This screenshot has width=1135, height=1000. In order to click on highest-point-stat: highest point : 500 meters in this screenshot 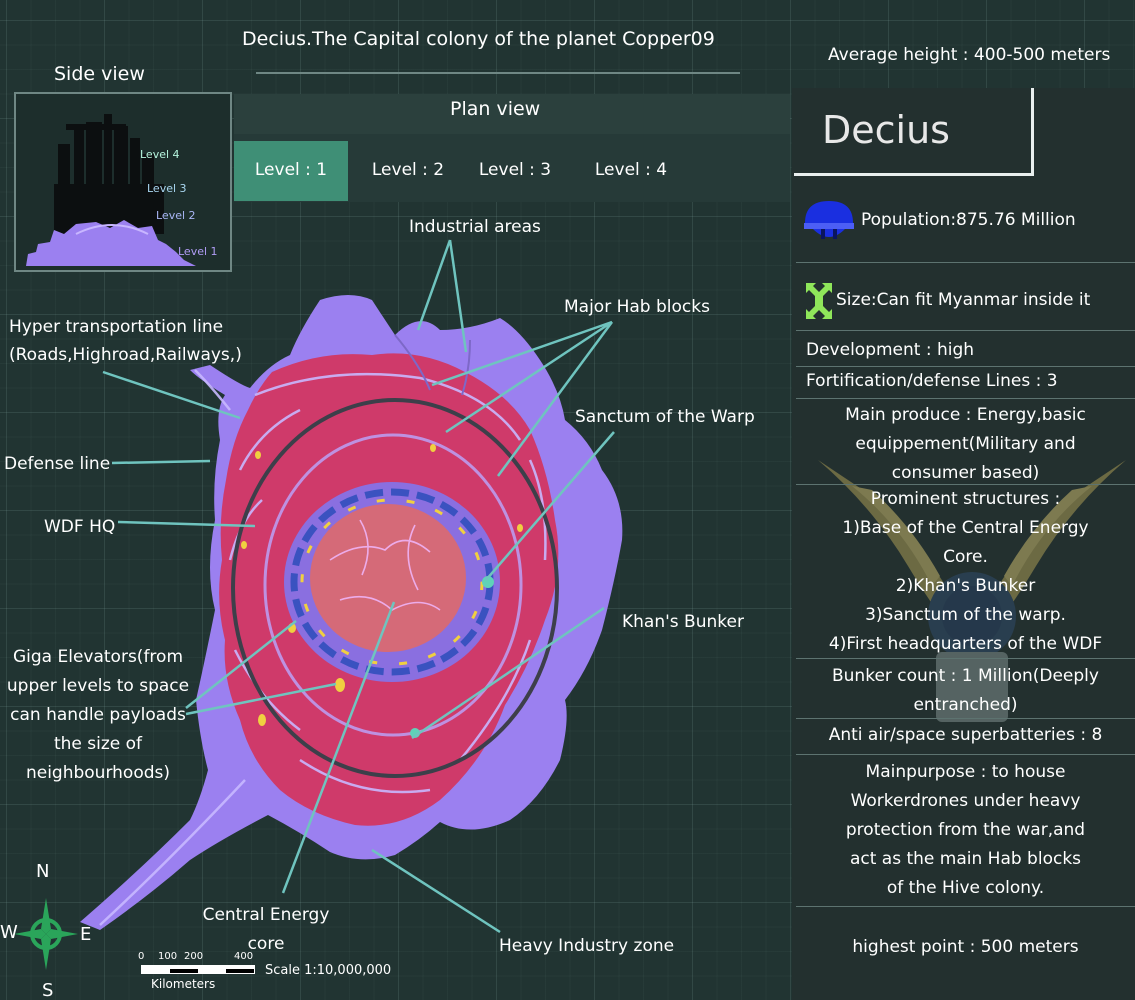, I will do `click(965, 947)`.